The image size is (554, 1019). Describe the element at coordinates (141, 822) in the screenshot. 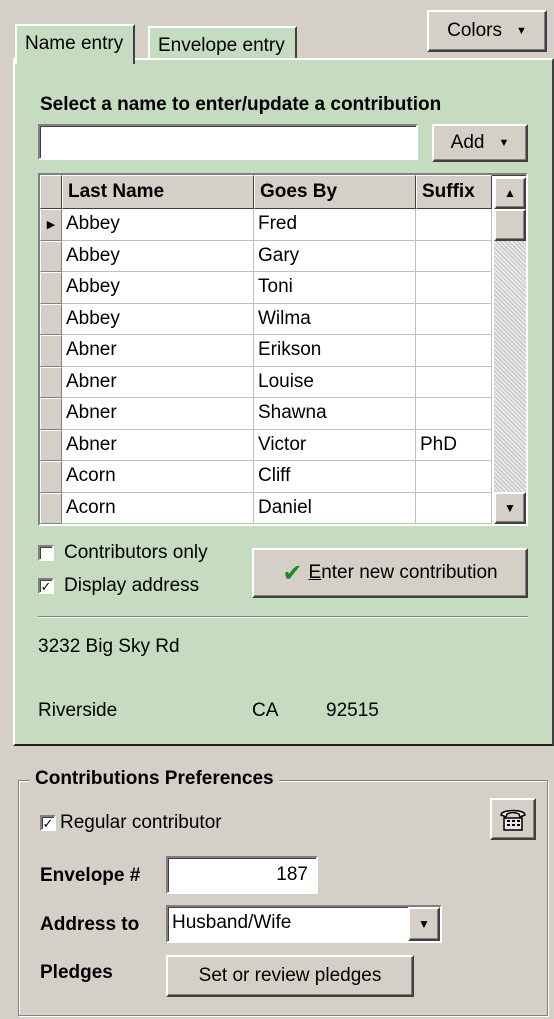

I see `regular-contributor-label: Regular contributor` at that location.